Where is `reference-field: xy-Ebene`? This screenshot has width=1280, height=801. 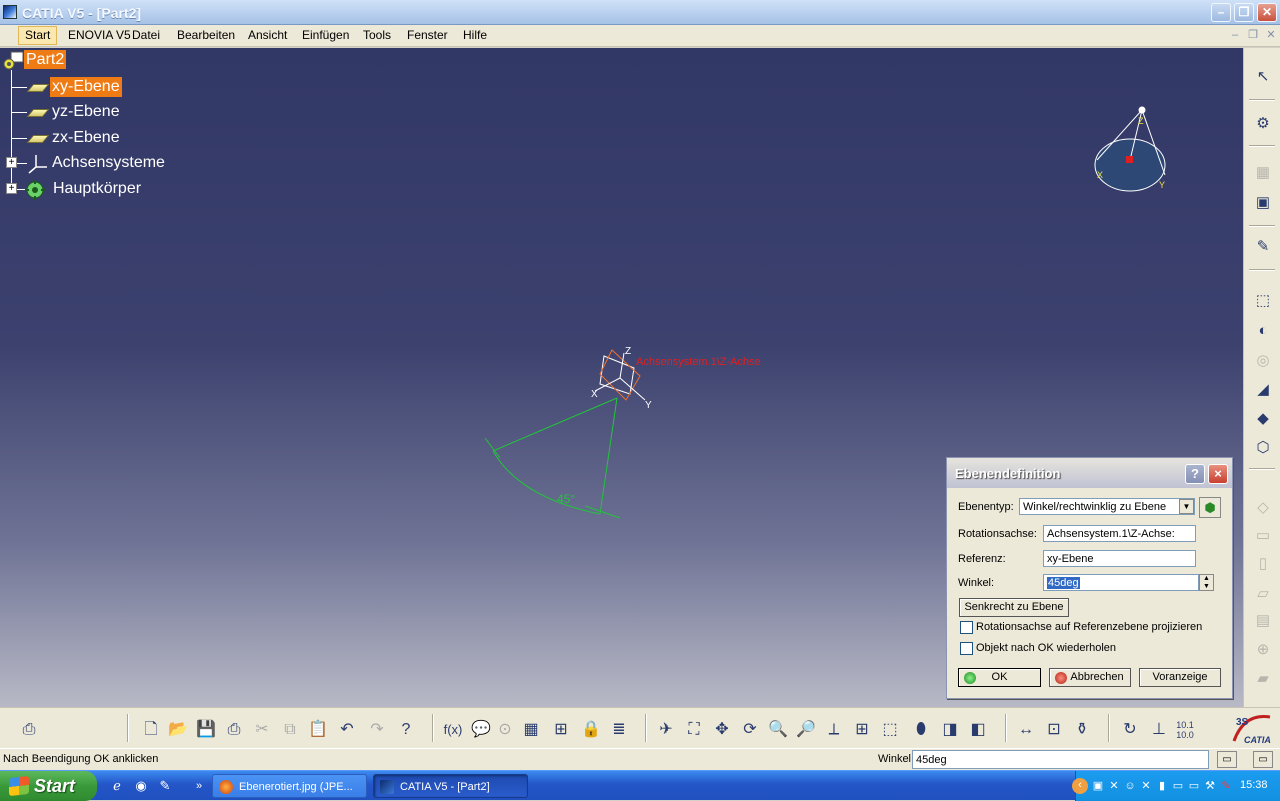
reference-field: xy-Ebene is located at coordinates (1119, 558).